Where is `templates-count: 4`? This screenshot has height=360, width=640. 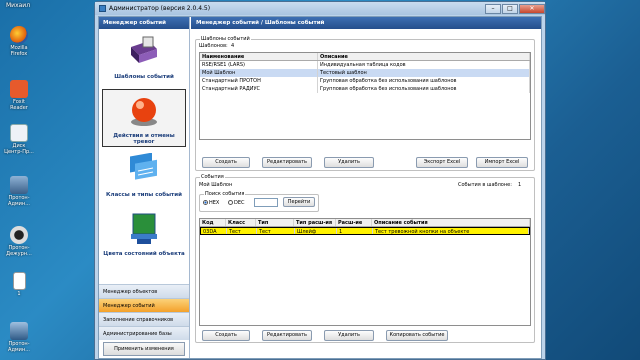
templates-count: 4 is located at coordinates (233, 46).